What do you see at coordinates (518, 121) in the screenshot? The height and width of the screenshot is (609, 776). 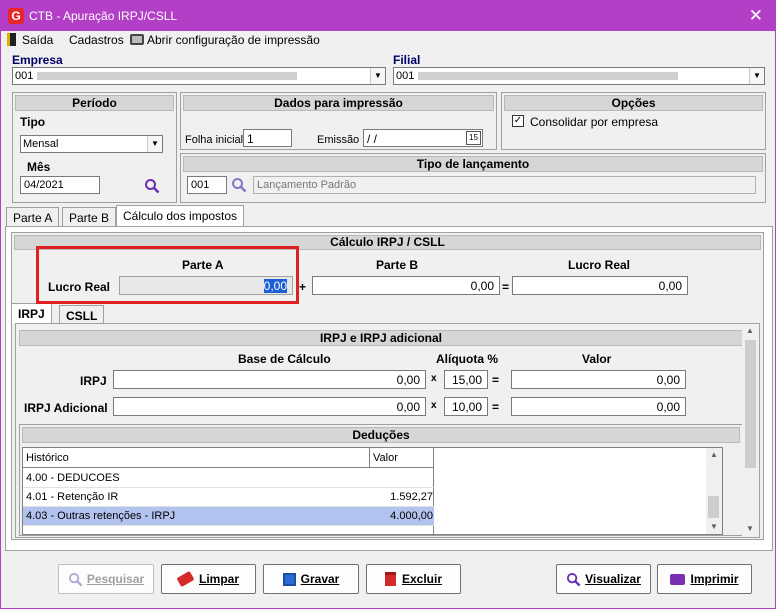 I see `consolidar-checkbox: ✓` at bounding box center [518, 121].